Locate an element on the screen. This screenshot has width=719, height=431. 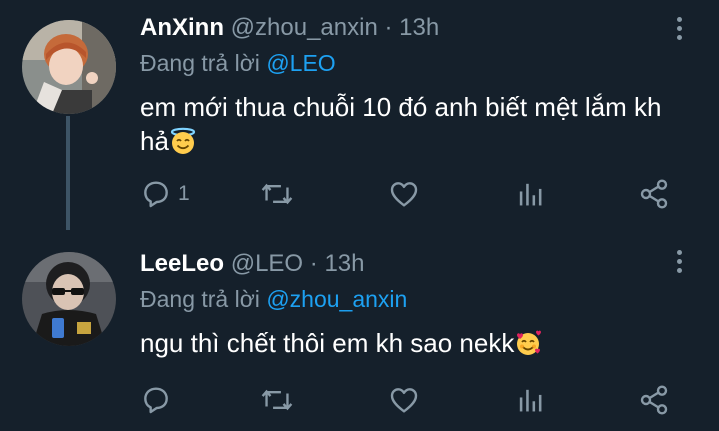
display-name: LeeLeo is located at coordinates (182, 263).